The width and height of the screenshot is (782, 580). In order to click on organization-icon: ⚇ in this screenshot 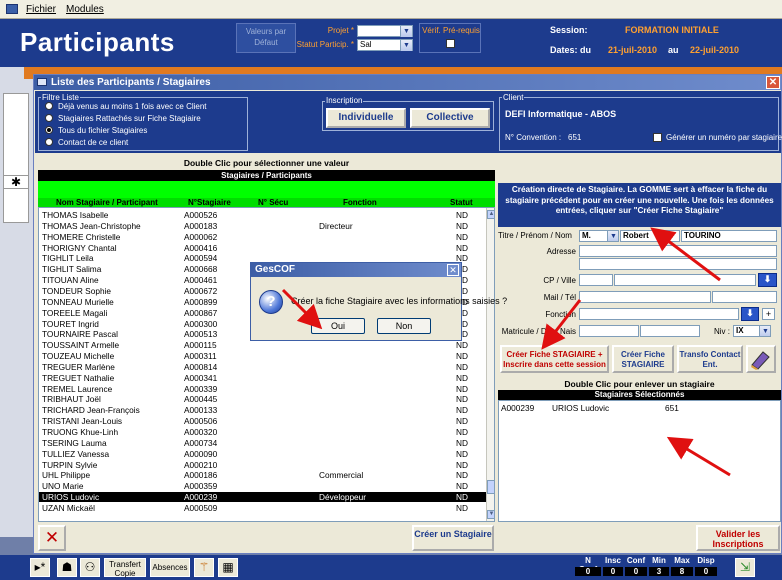, I will do `click(90, 567)`.